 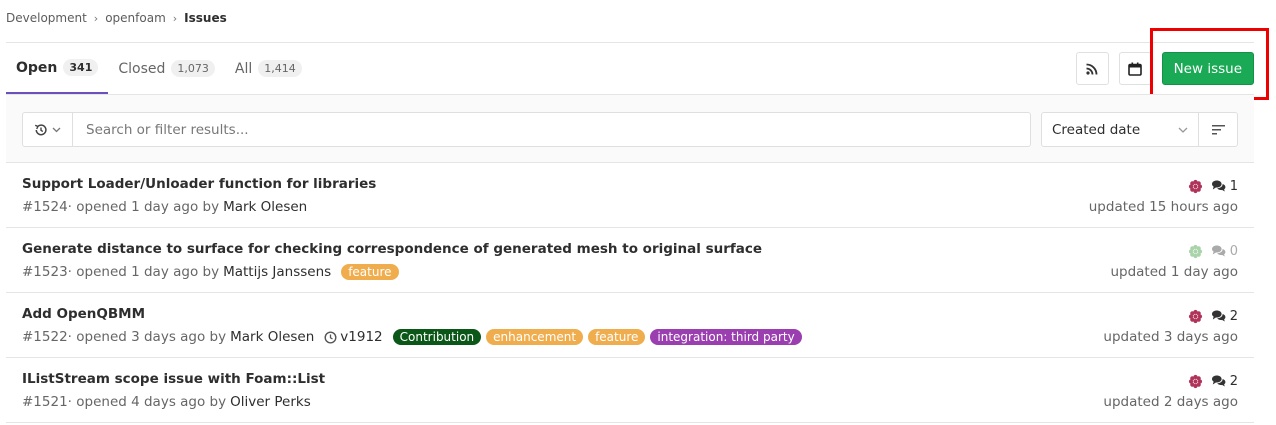 I want to click on issue-author-link: Oliver Perks, so click(x=270, y=402).